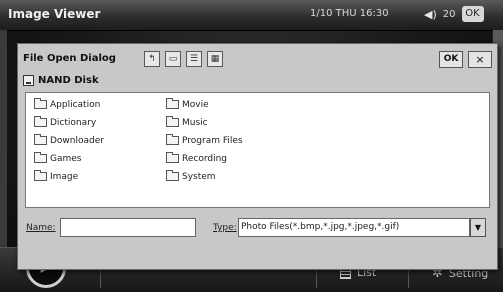  I want to click on folder-label: System, so click(199, 176).